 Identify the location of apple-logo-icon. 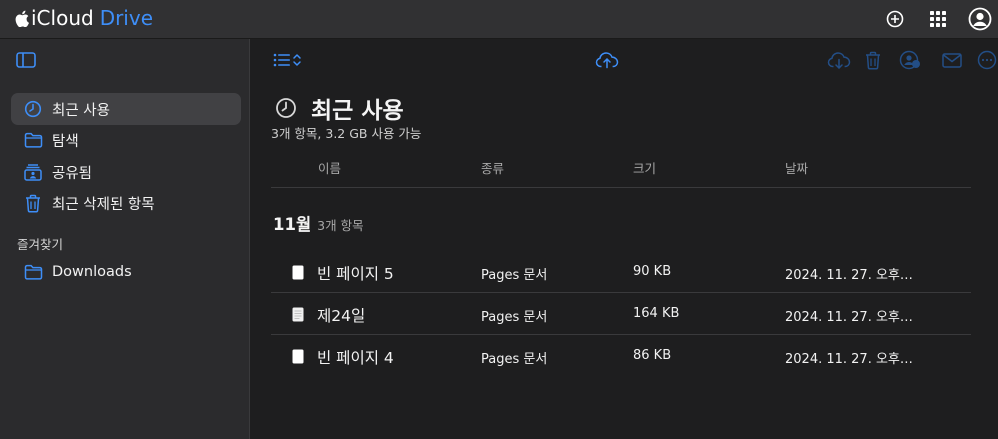
(22, 18).